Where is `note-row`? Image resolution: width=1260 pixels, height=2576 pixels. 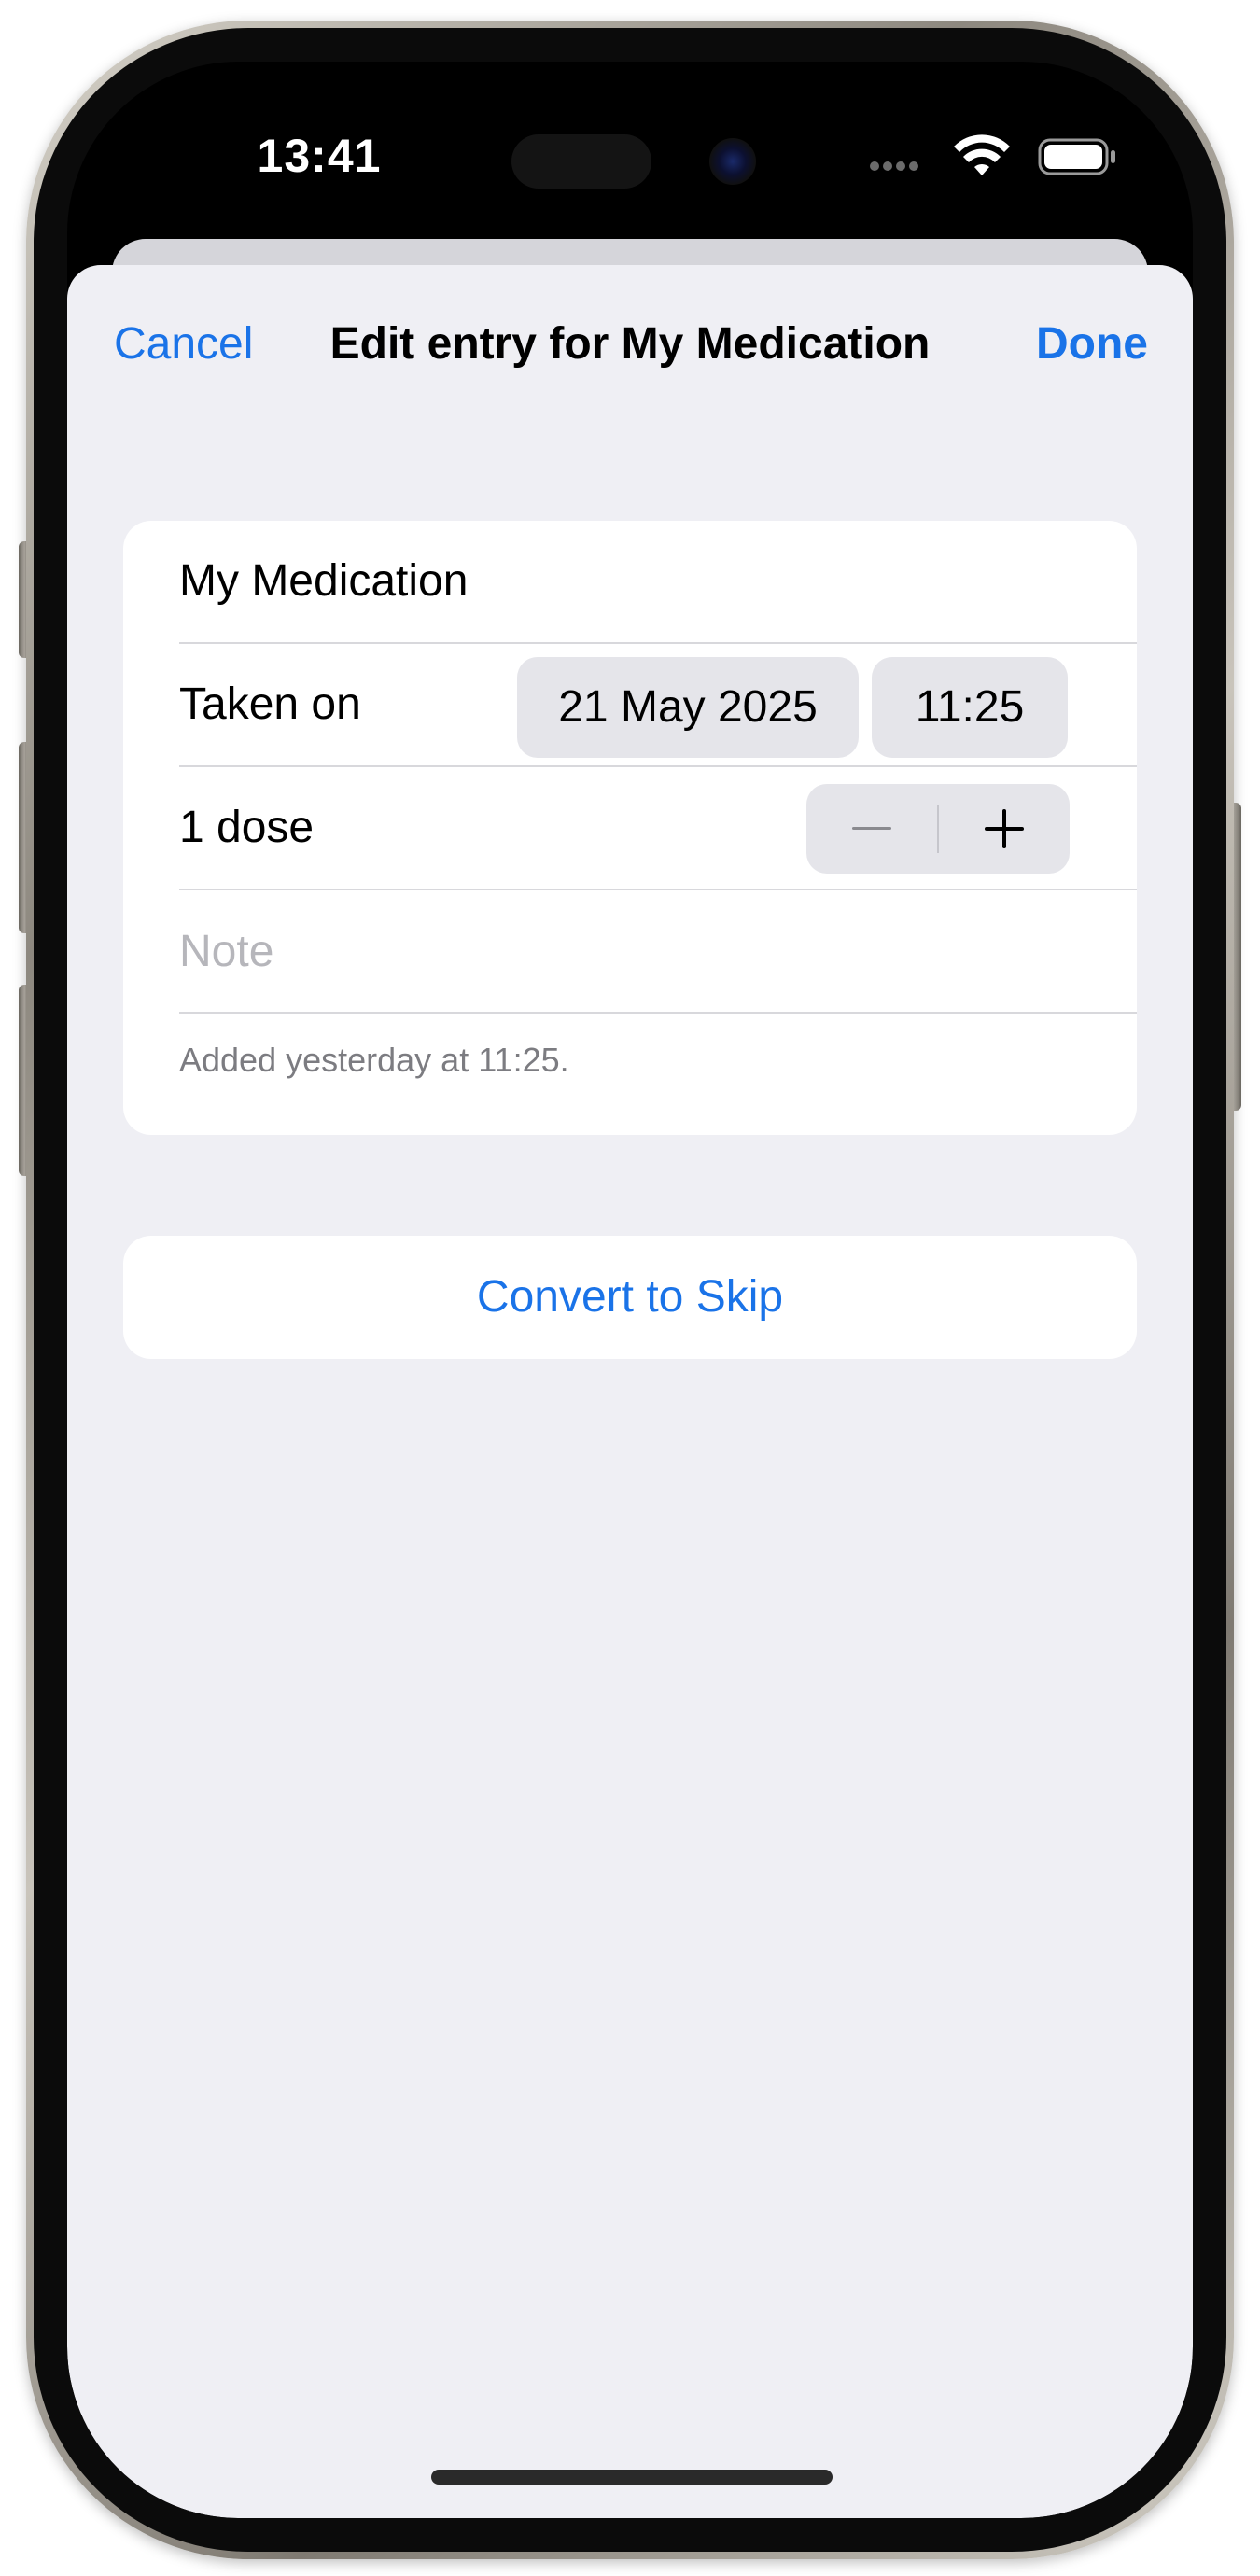 note-row is located at coordinates (658, 952).